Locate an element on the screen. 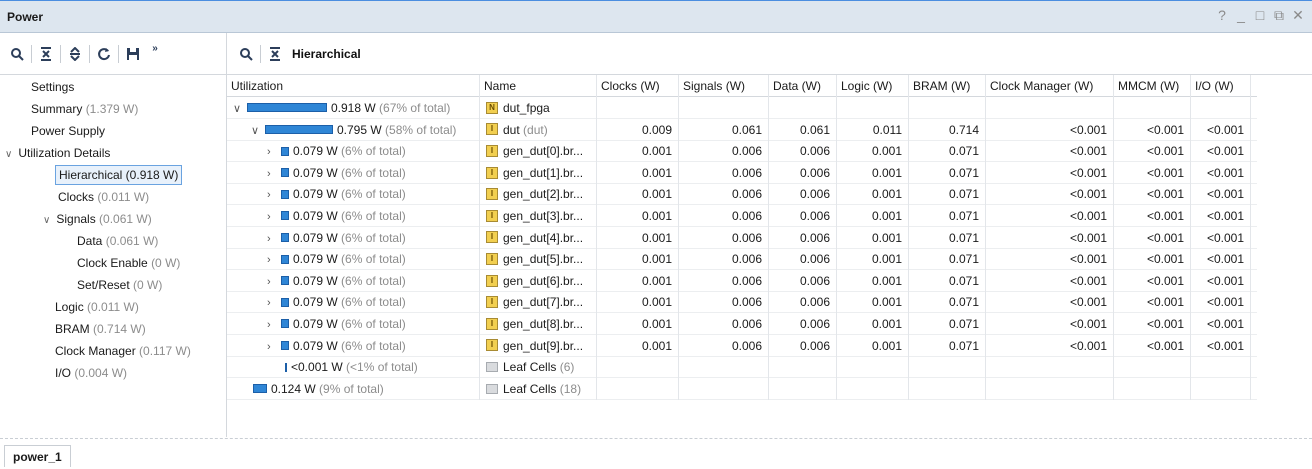 The width and height of the screenshot is (1312, 469). utilization-value: 0.079 W is located at coordinates (315, 216).